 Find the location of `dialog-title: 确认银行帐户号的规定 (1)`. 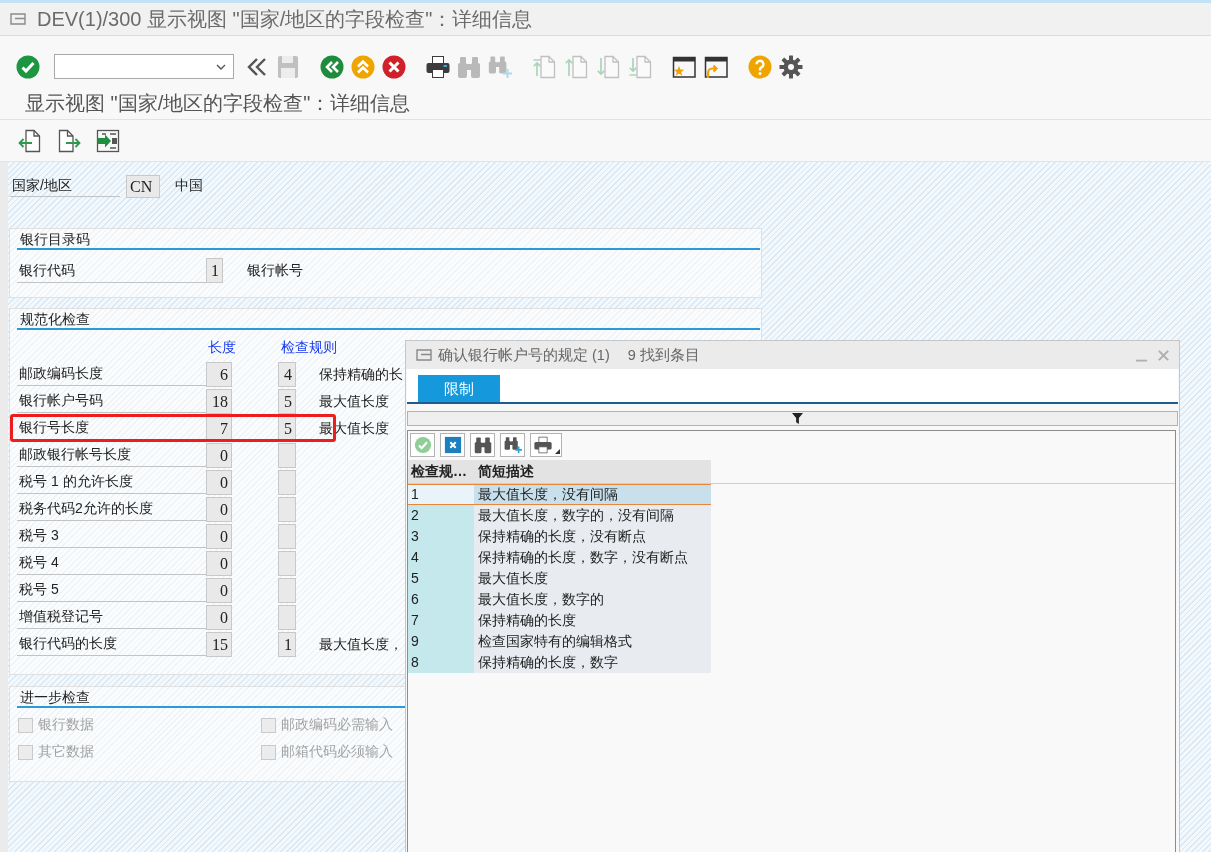

dialog-title: 确认银行帐户号的规定 (1) is located at coordinates (524, 355).